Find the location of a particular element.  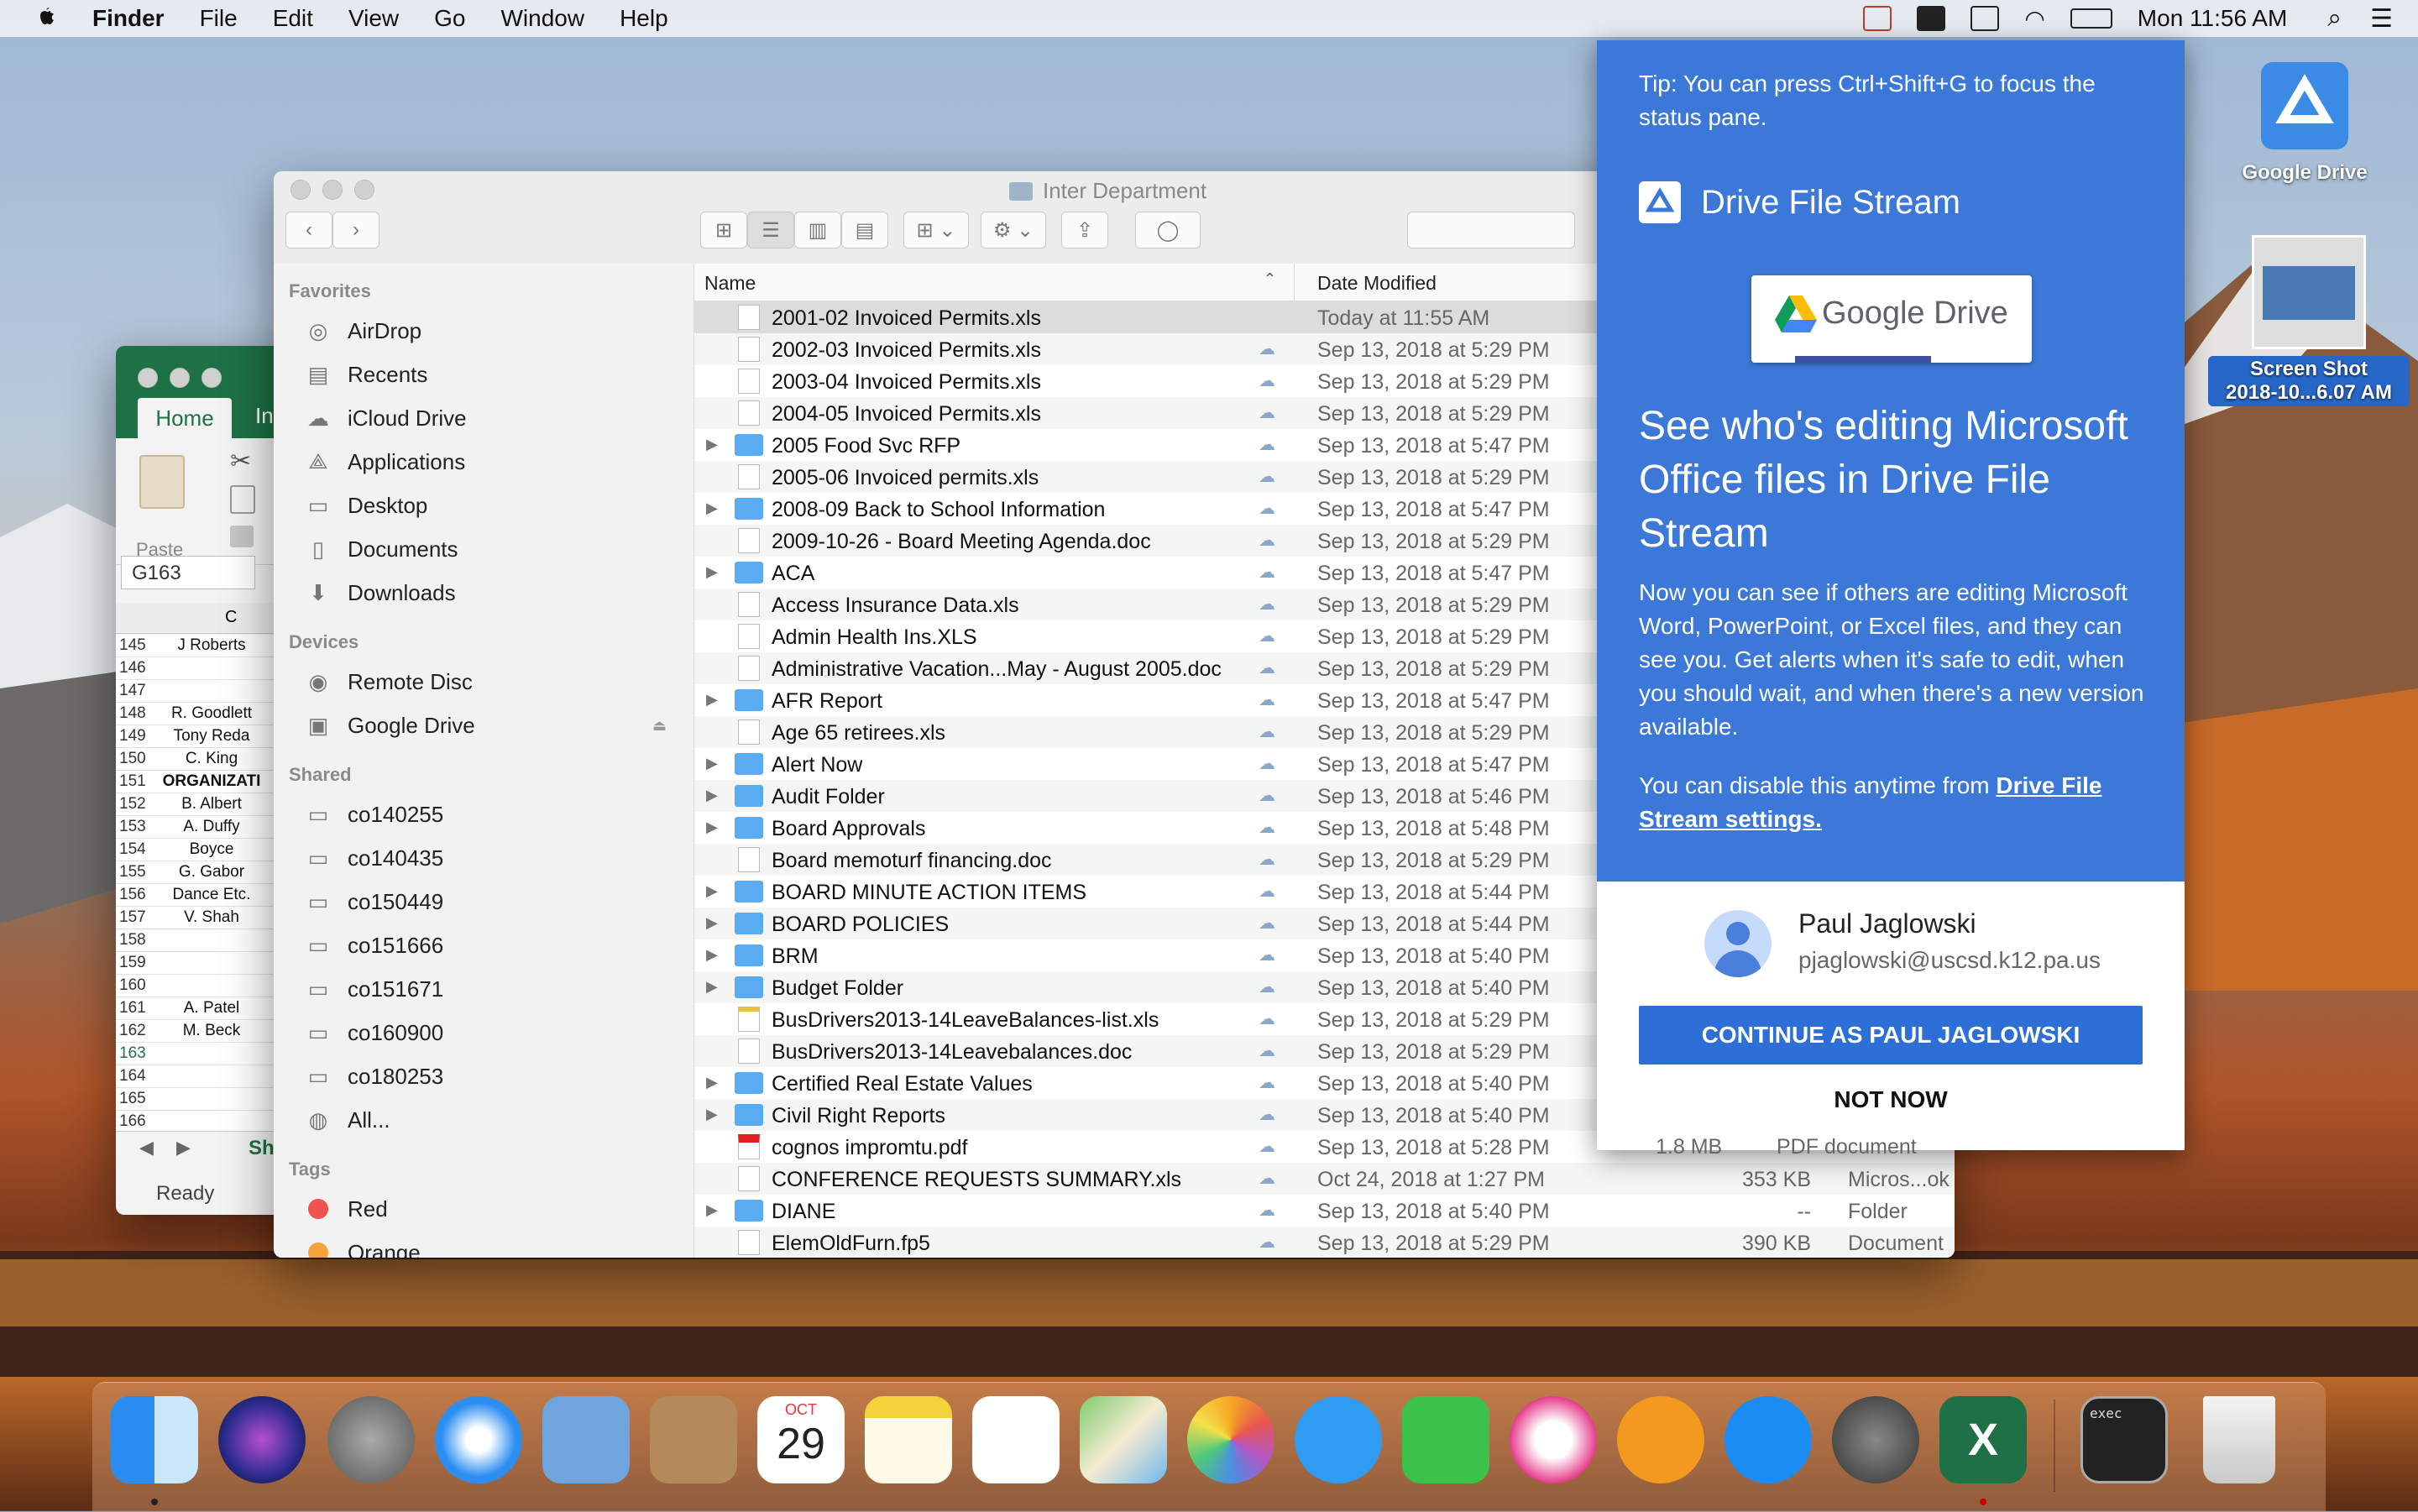

cell-value: Boyce is located at coordinates (211, 849).